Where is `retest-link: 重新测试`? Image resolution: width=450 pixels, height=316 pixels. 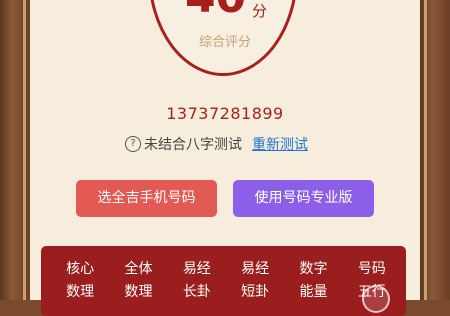 retest-link: 重新测试 is located at coordinates (280, 144).